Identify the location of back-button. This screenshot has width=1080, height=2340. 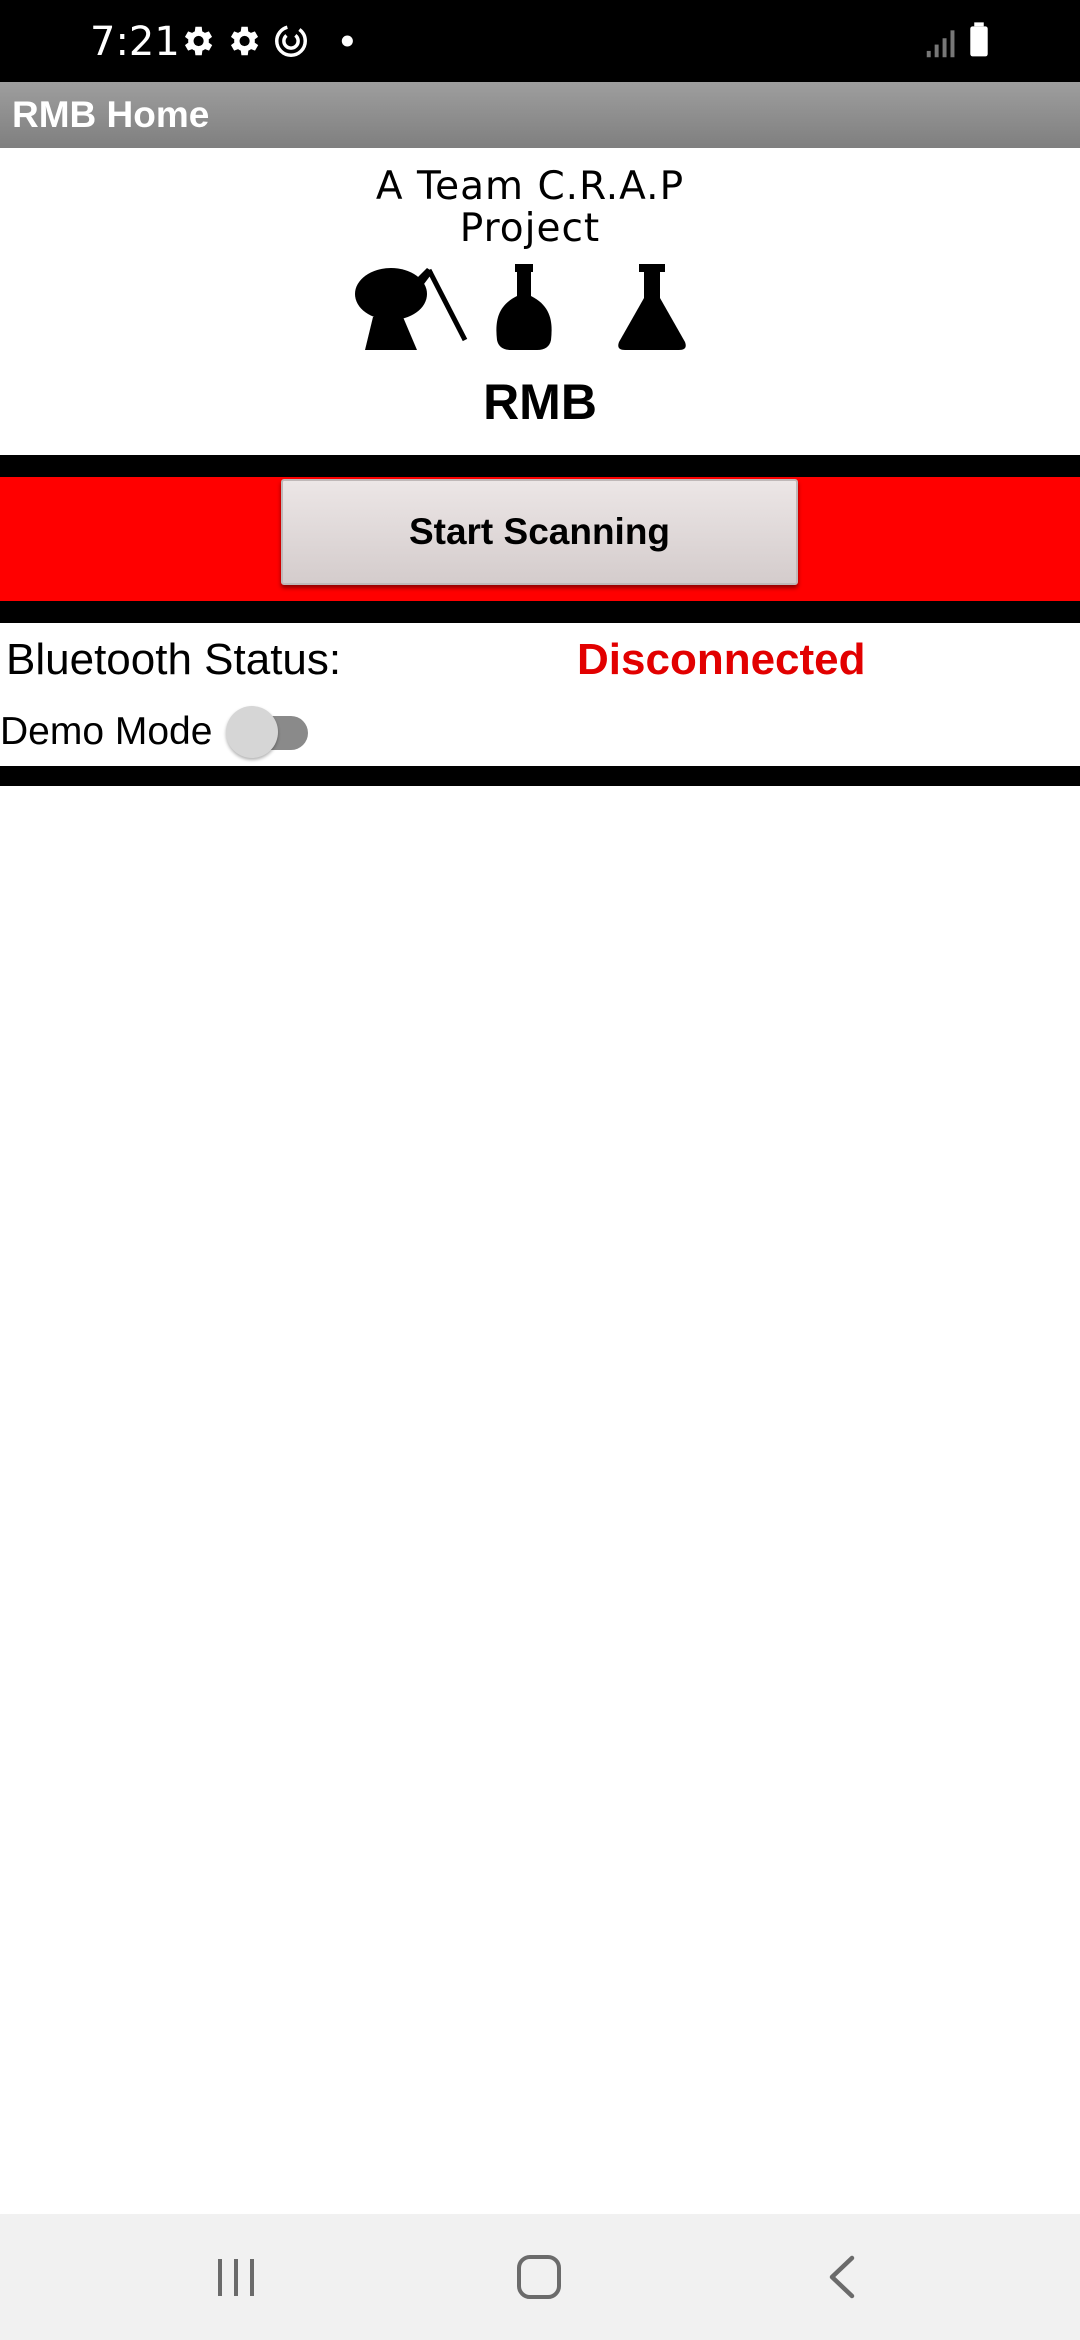
(842, 2277).